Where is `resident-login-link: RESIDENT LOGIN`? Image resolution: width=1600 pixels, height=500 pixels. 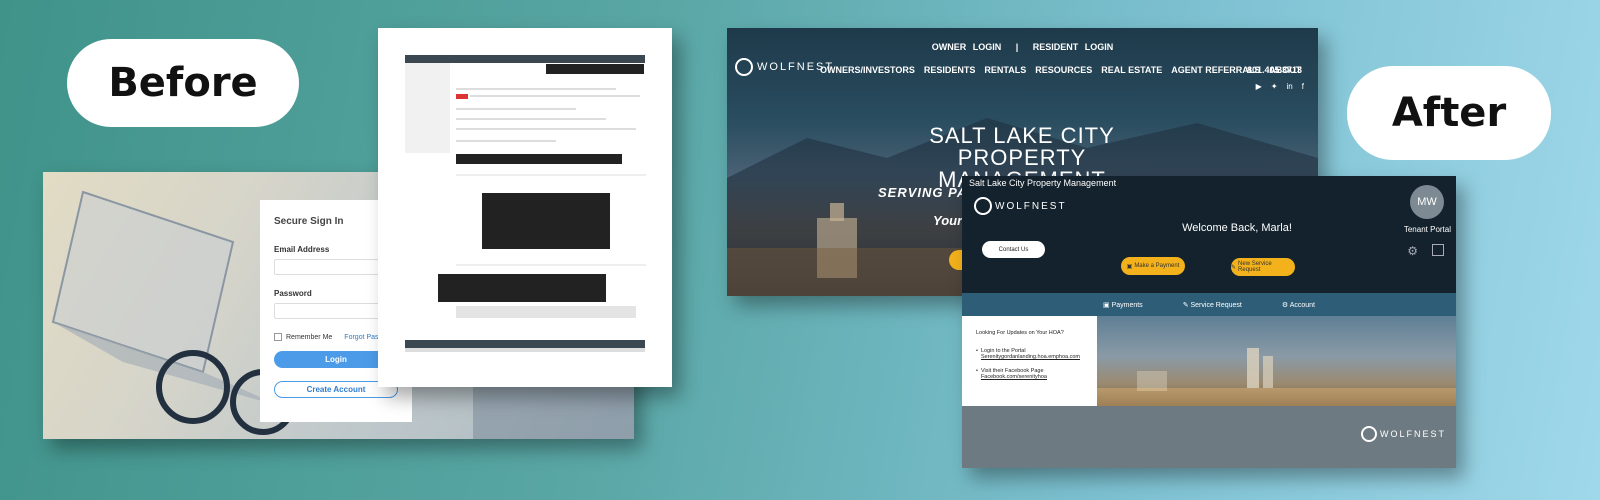 resident-login-link: RESIDENT LOGIN is located at coordinates (1073, 47).